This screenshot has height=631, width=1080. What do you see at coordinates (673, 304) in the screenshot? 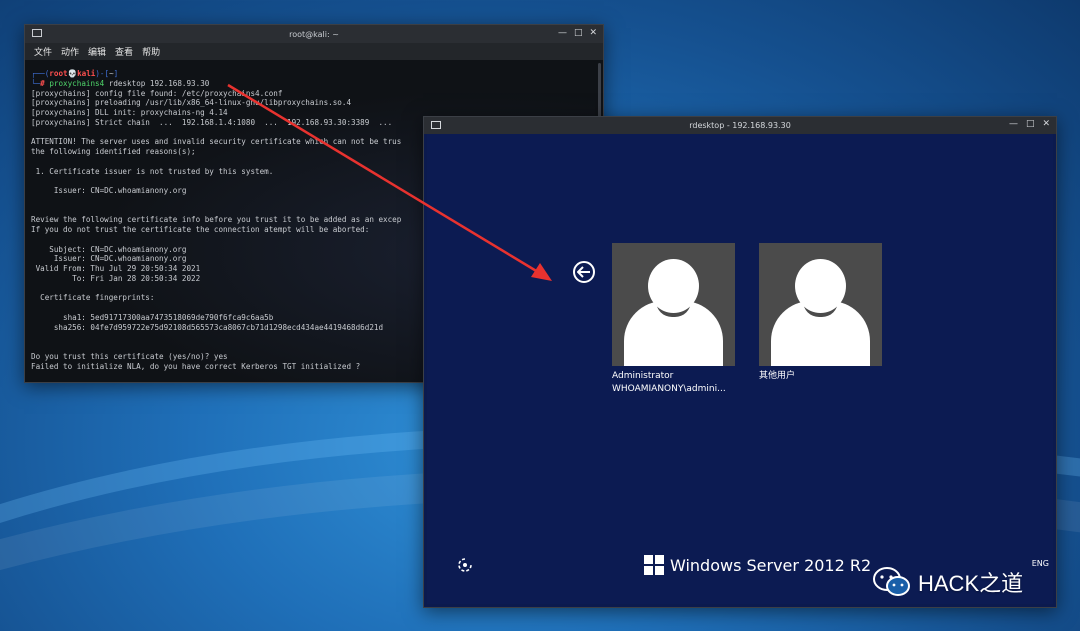
I see `user-tile-administrator` at bounding box center [673, 304].